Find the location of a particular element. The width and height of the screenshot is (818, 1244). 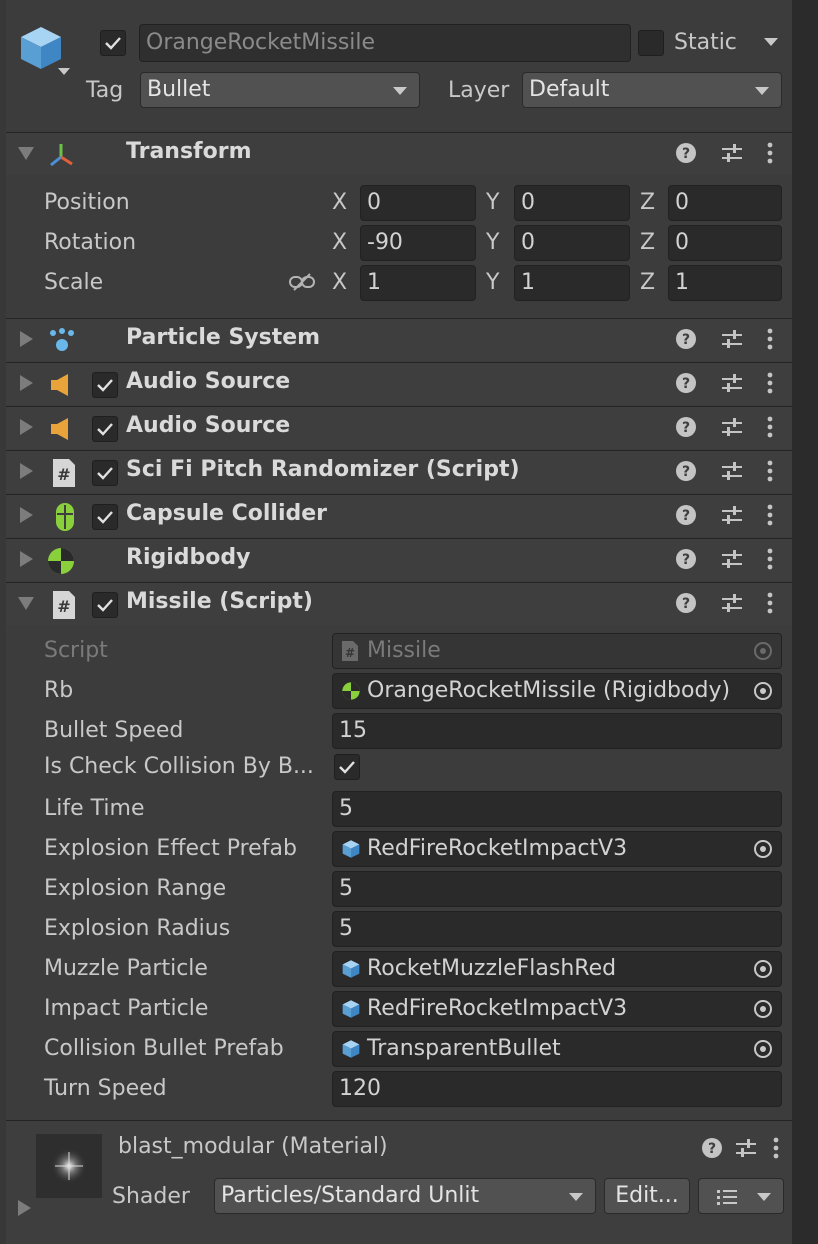

prefab-cube-icon is located at coordinates (41, 48).